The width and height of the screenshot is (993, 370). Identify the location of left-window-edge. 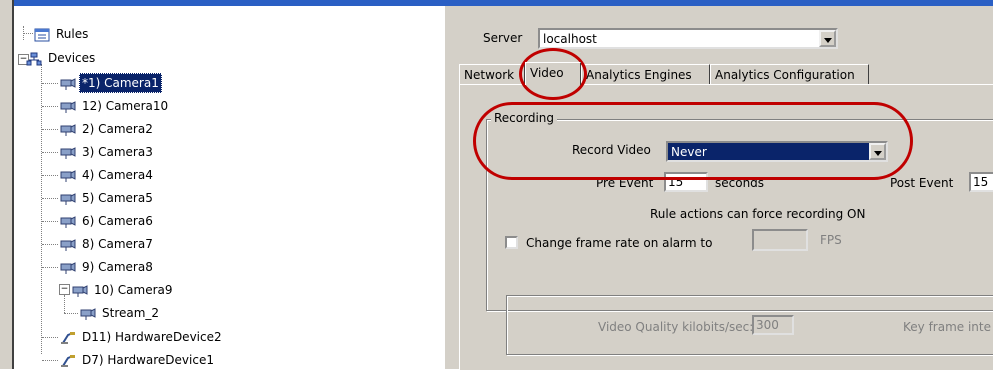
(7, 184).